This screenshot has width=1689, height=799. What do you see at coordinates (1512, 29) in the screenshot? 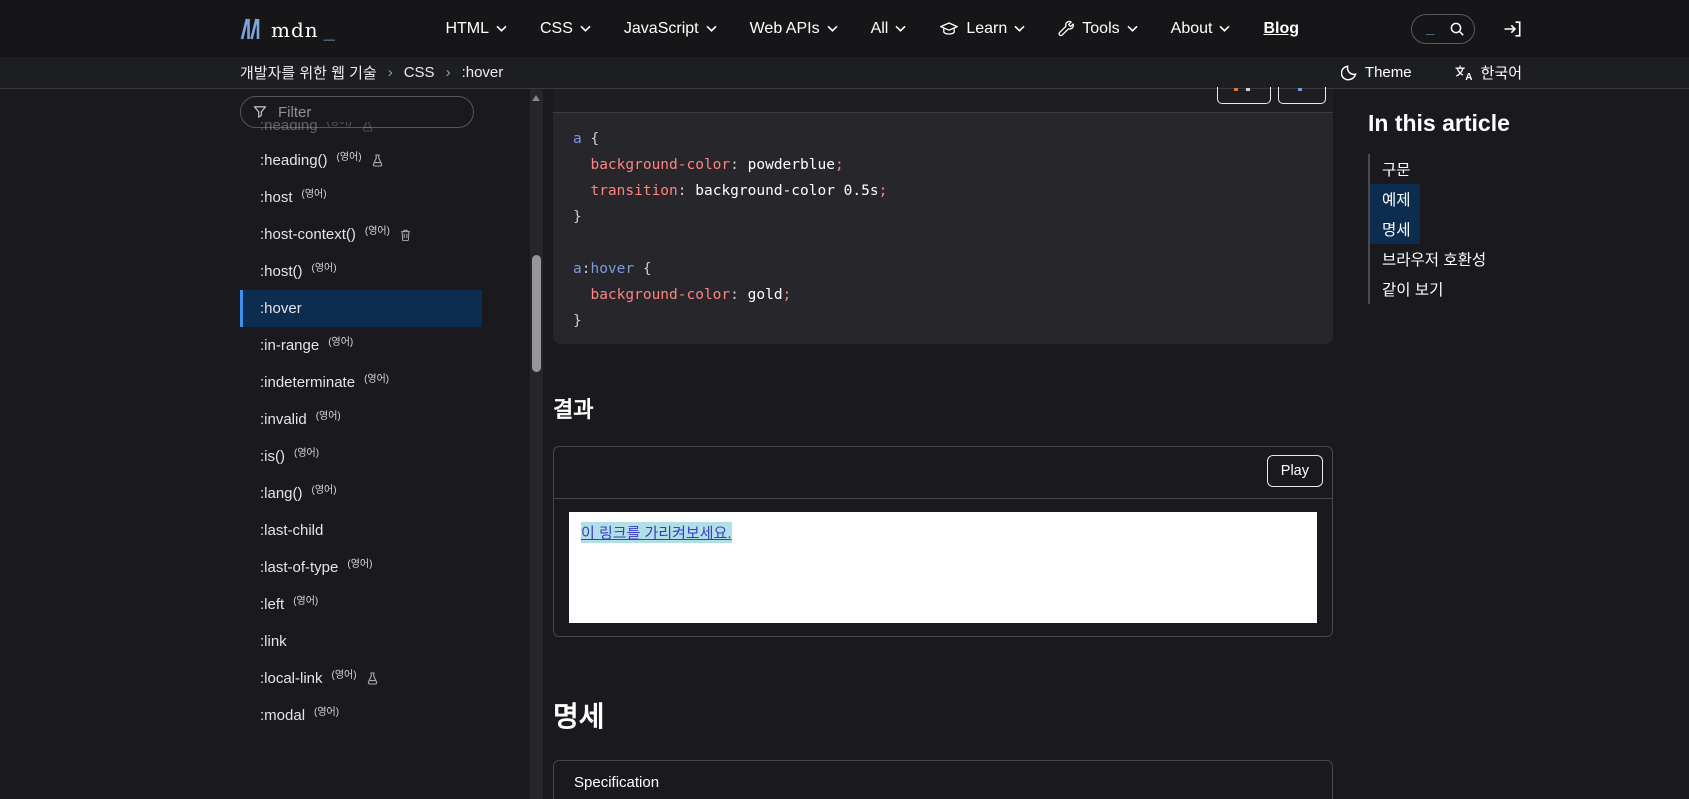
I see `sign-in-button` at bounding box center [1512, 29].